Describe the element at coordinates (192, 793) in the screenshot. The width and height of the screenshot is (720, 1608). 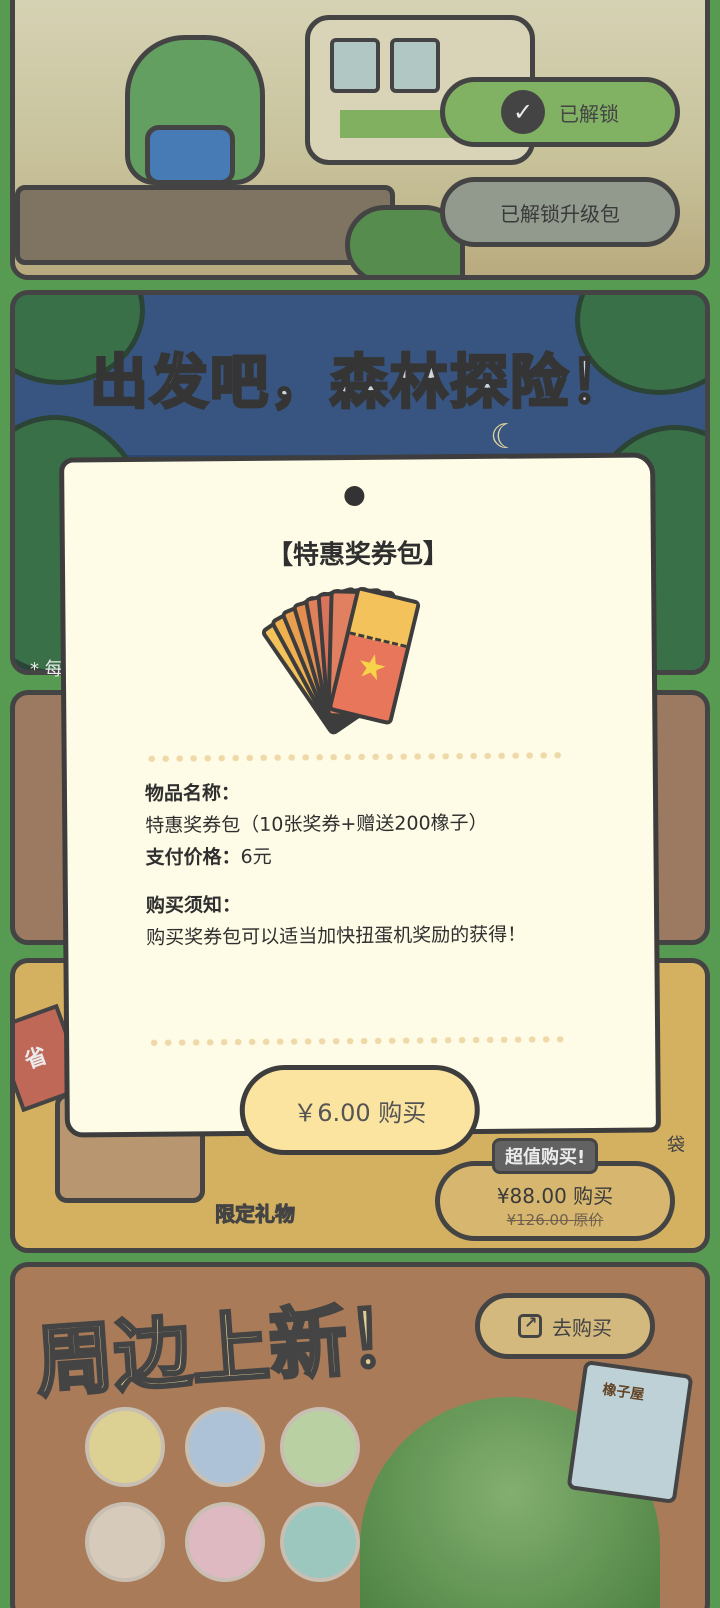
I see `item-name-label: 物品名称：` at that location.